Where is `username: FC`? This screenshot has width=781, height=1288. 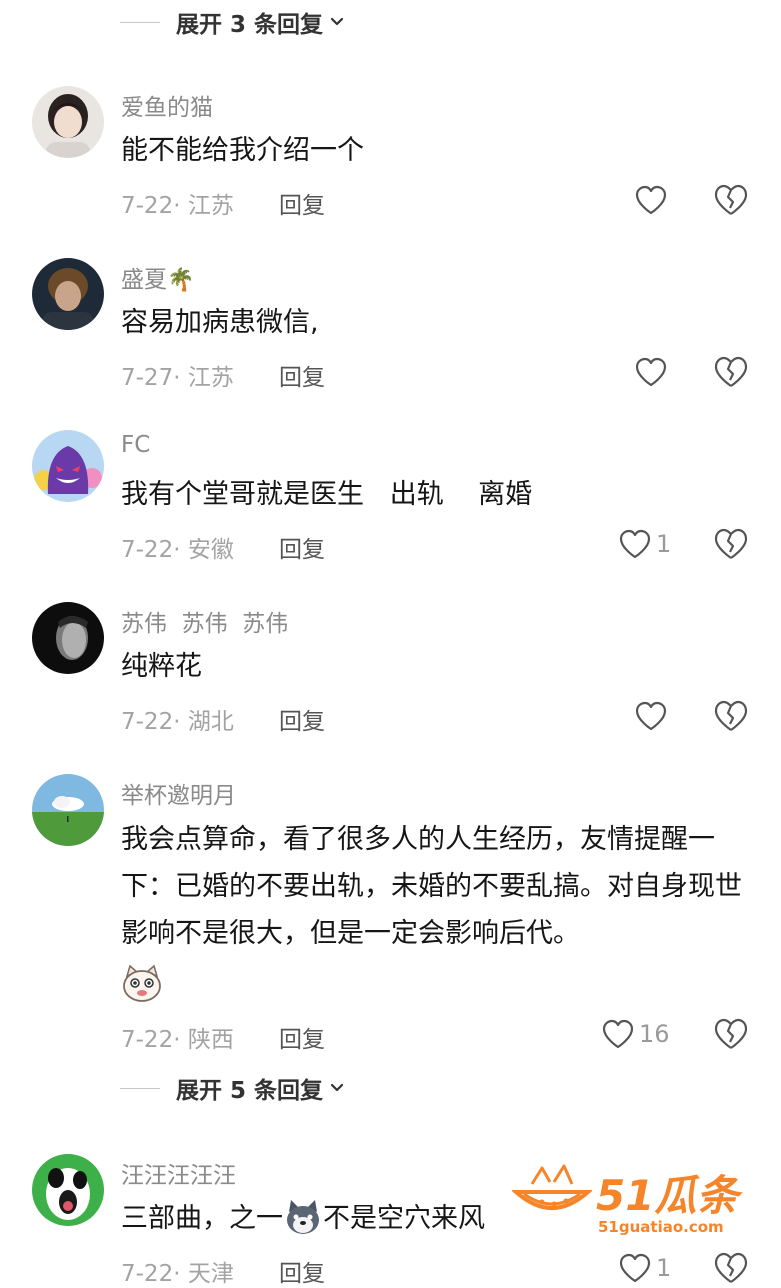 username: FC is located at coordinates (135, 445).